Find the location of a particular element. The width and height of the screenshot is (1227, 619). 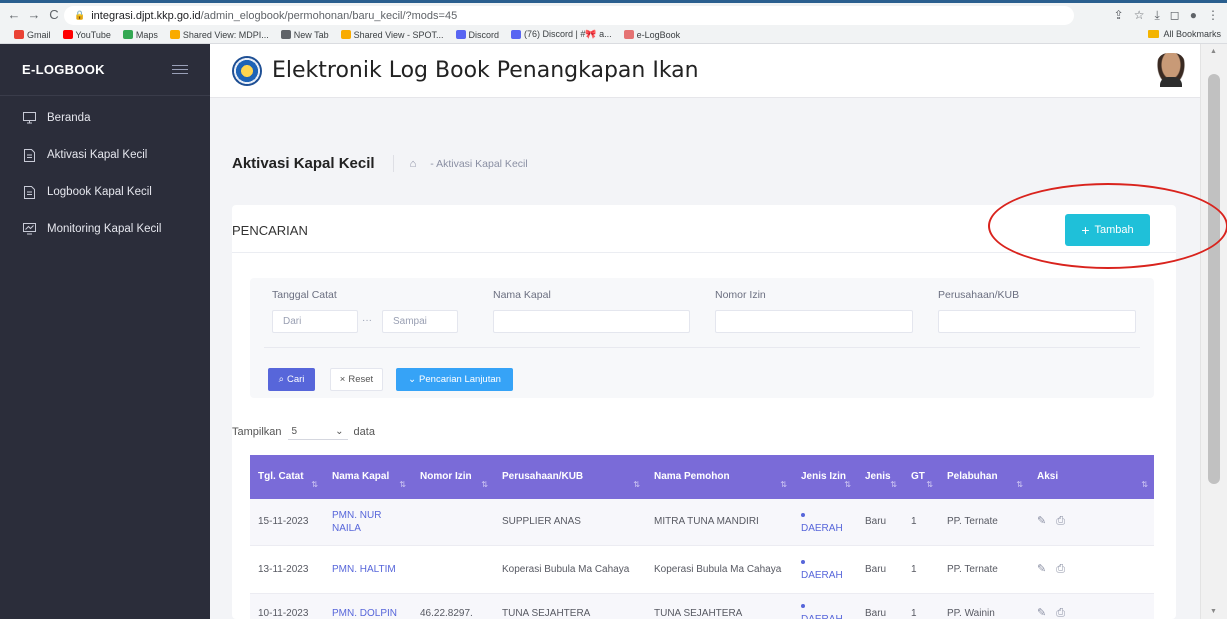

cell-nomor-izin: 46.22.8297. is located at coordinates (453, 606).